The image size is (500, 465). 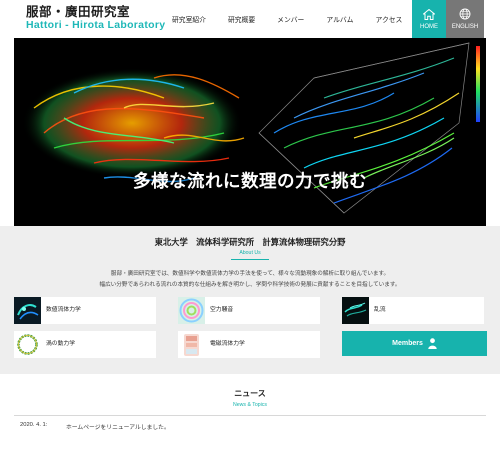 I want to click on vortex-ring-thumbnail, so click(x=27, y=344).